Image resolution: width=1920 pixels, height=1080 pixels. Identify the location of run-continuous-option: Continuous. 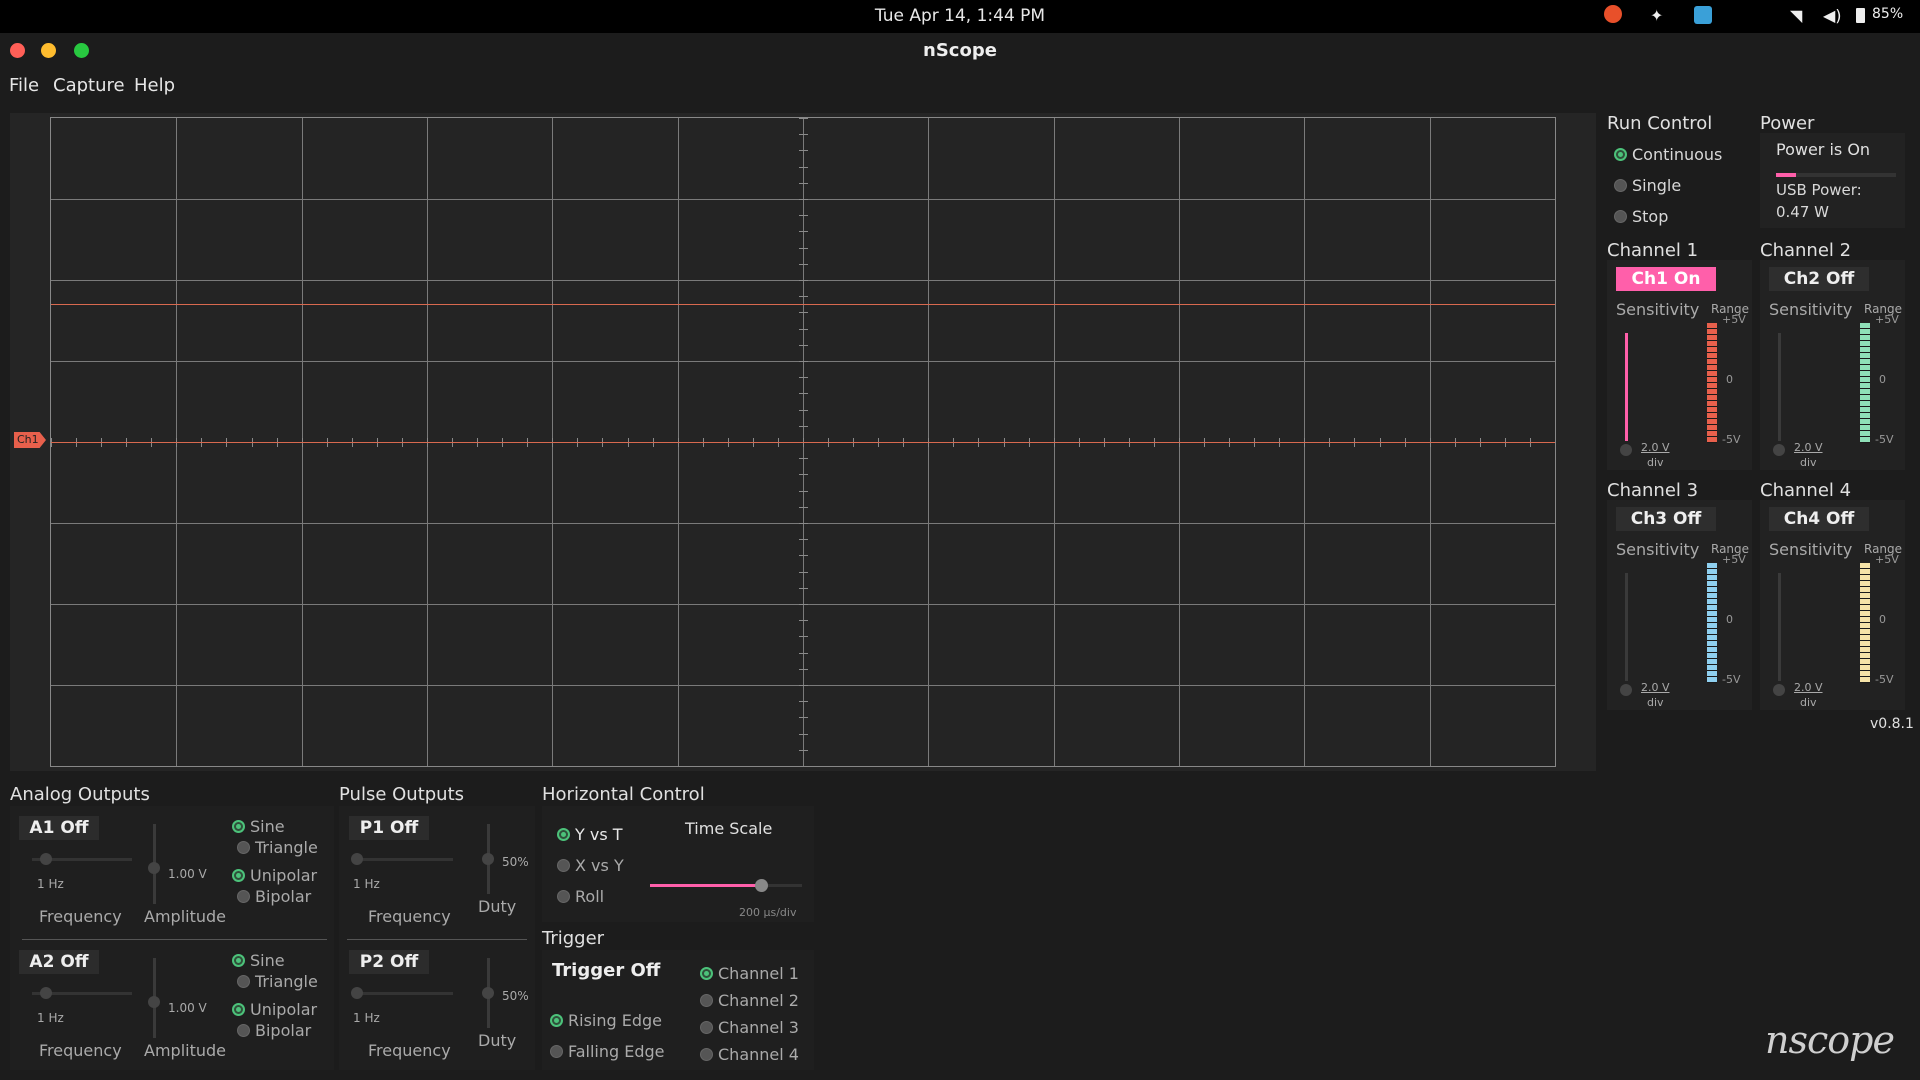
(1668, 154).